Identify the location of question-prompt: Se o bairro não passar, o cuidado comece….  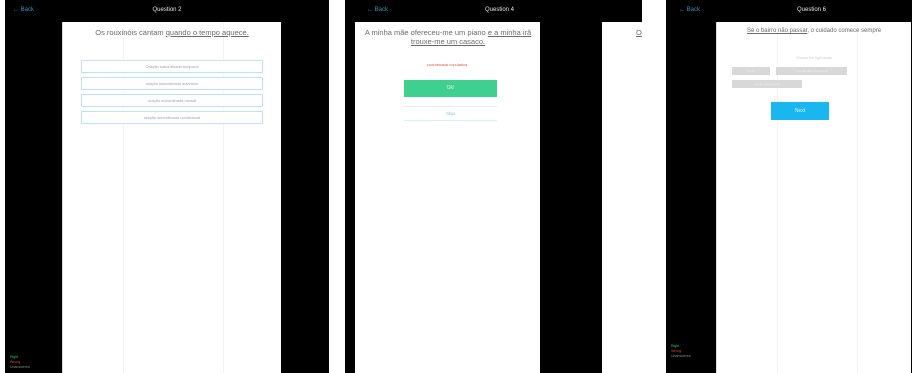
(814, 32).